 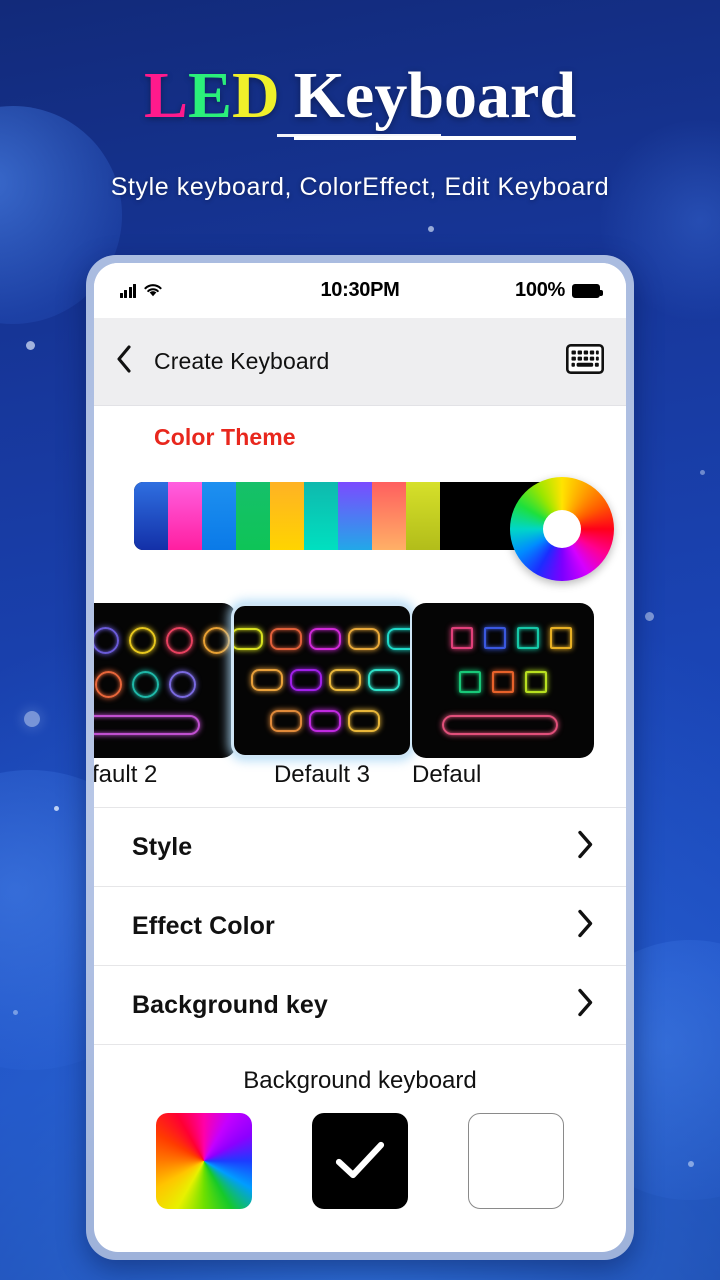 What do you see at coordinates (359, 135) in the screenshot?
I see `promo-title-underline` at bounding box center [359, 135].